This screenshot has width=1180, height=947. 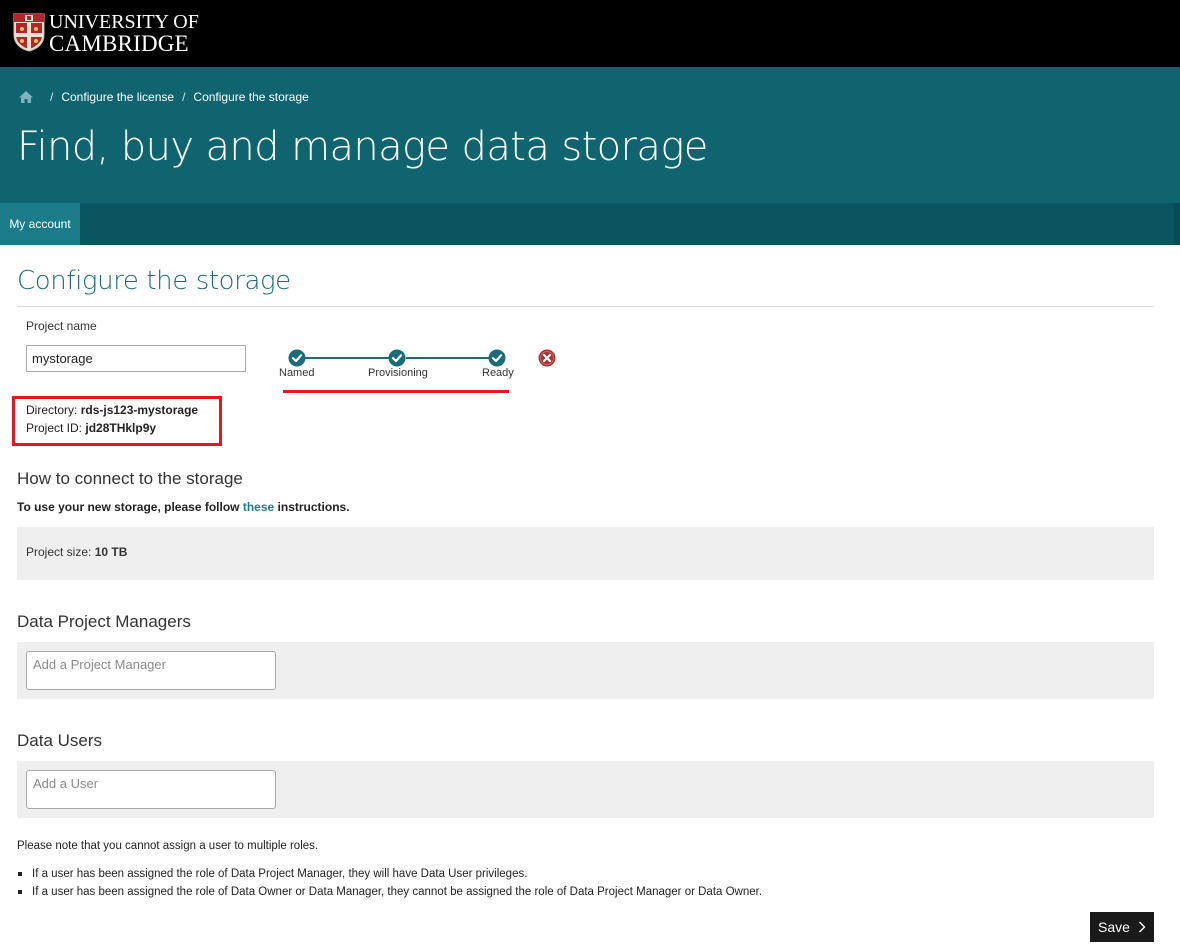 What do you see at coordinates (1114, 927) in the screenshot?
I see `save-label: Save` at bounding box center [1114, 927].